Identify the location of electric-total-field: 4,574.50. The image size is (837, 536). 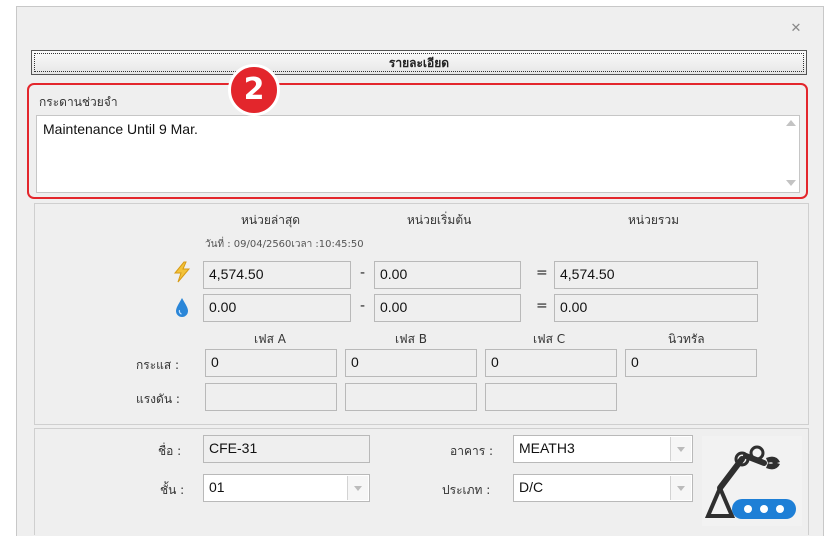
(656, 275).